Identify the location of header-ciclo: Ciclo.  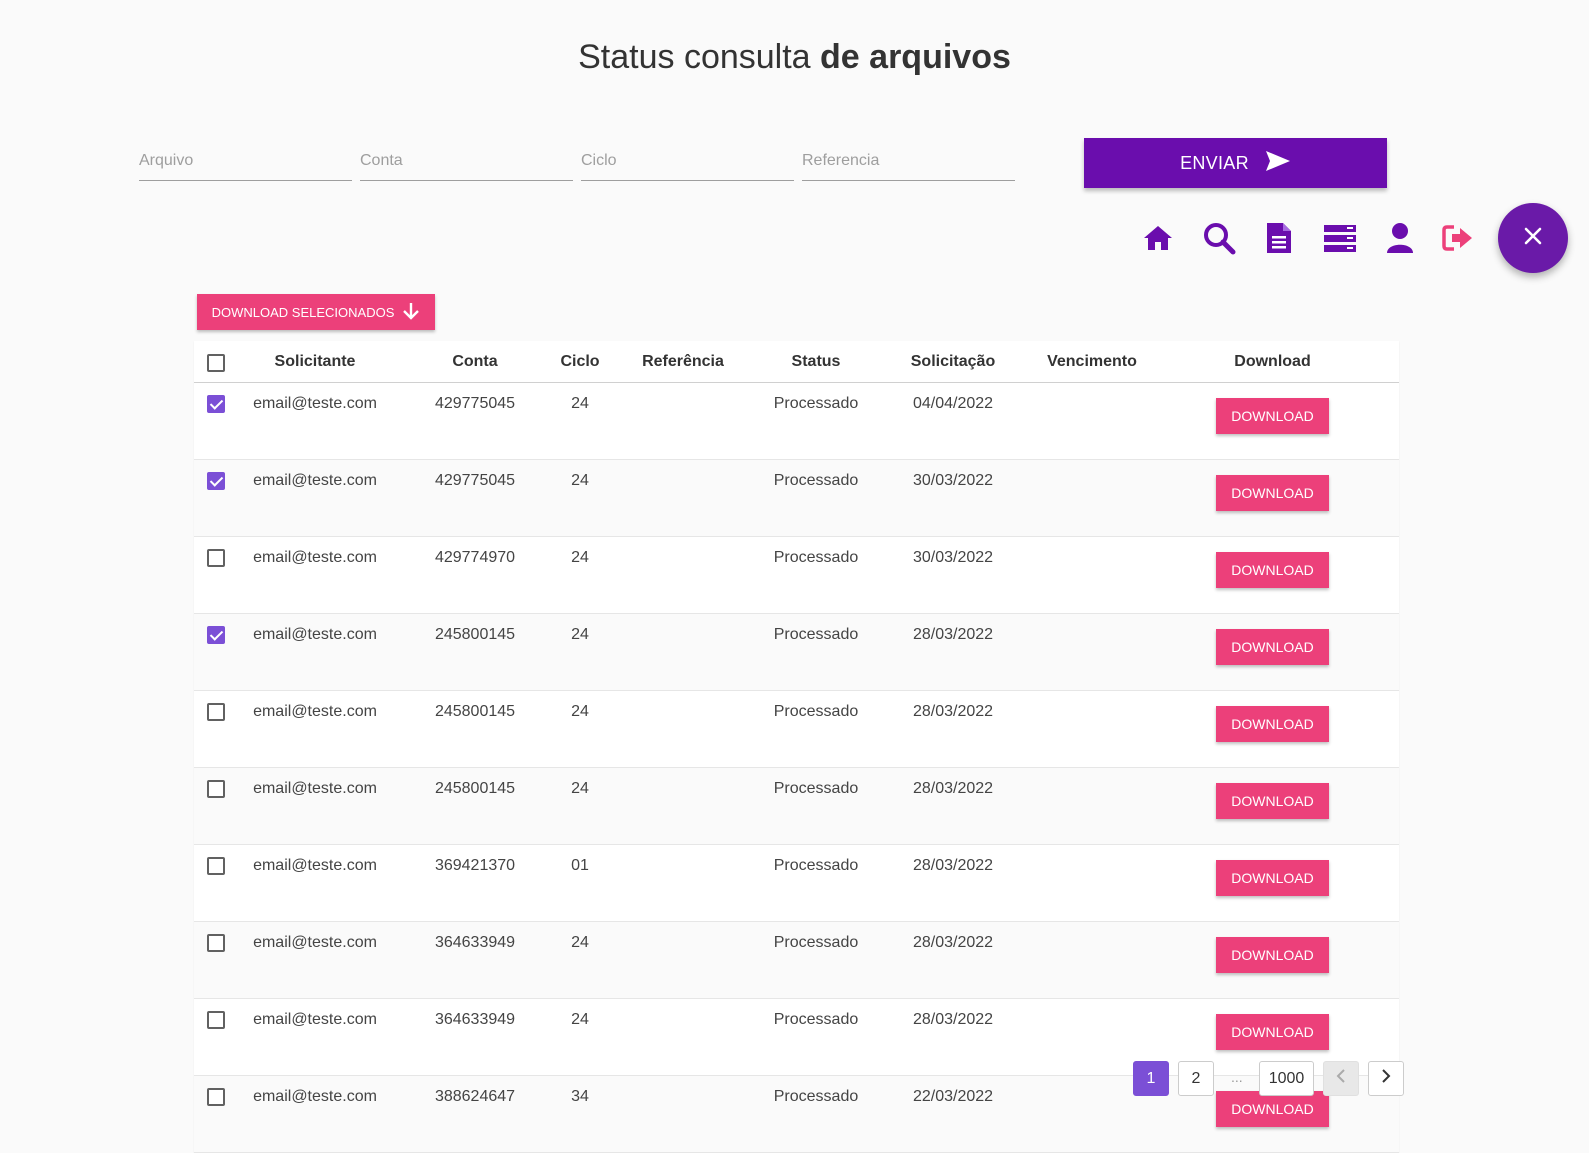
(580, 362).